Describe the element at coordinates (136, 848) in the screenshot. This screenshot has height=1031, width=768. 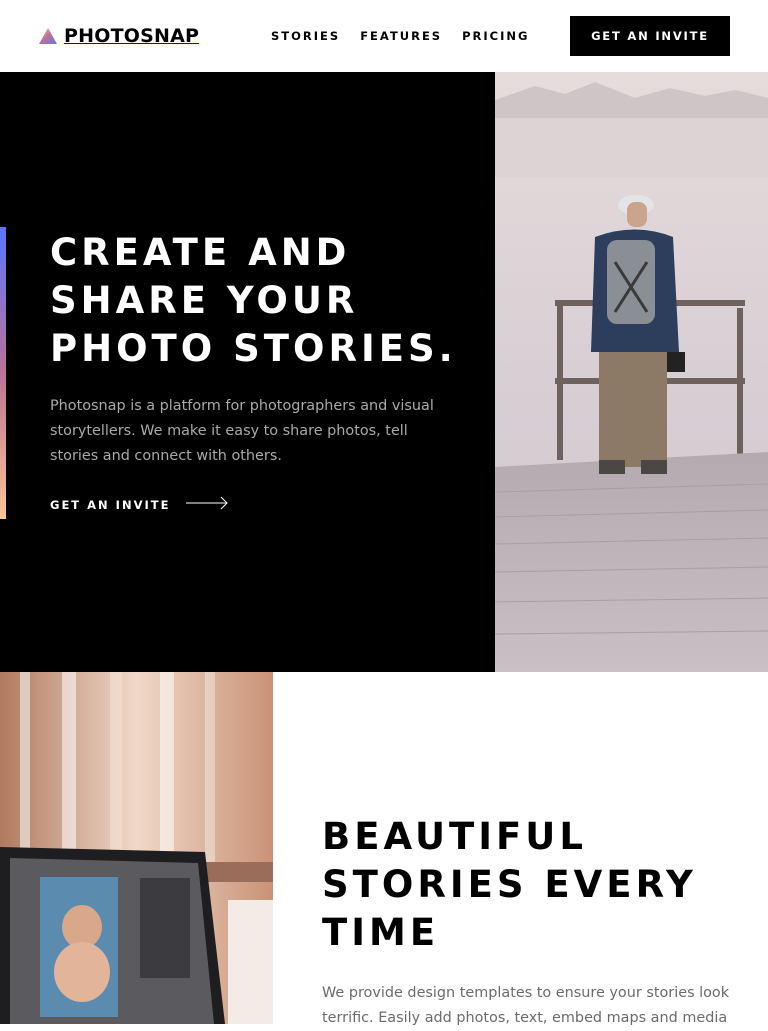
I see `feature-photo-laptop` at that location.